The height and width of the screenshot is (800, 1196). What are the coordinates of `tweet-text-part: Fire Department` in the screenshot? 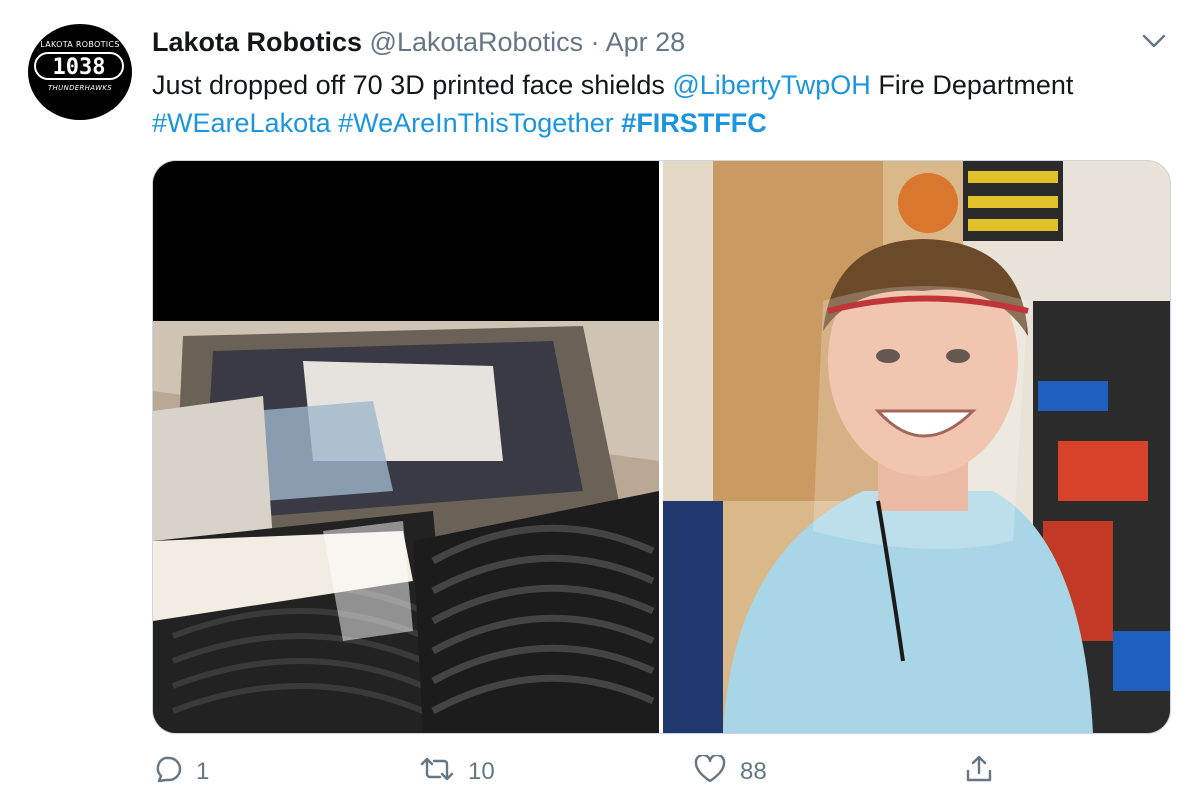 It's located at (972, 85).